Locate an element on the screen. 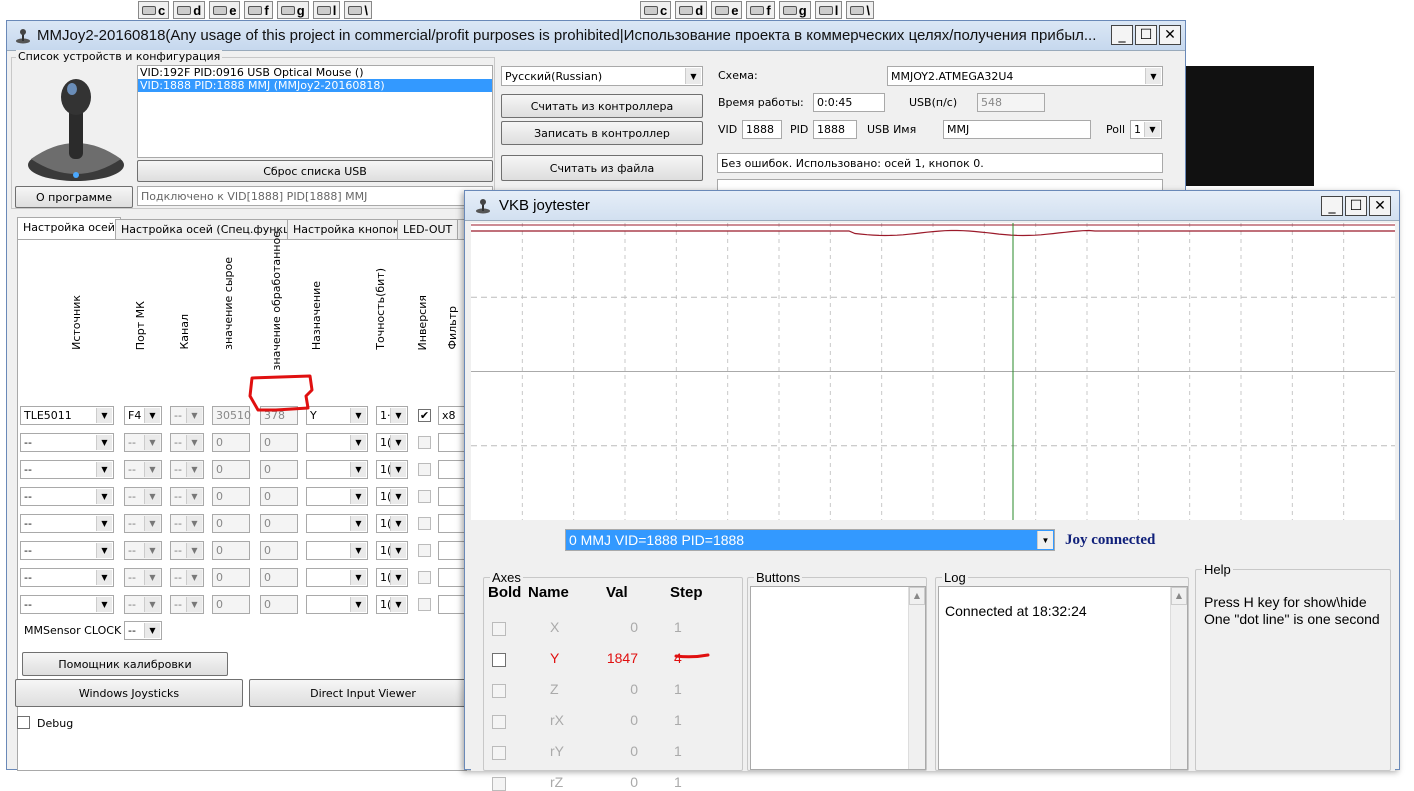 Image resolution: width=1414 pixels, height=791 pixels. read-file-button: Считать из файла is located at coordinates (602, 168).